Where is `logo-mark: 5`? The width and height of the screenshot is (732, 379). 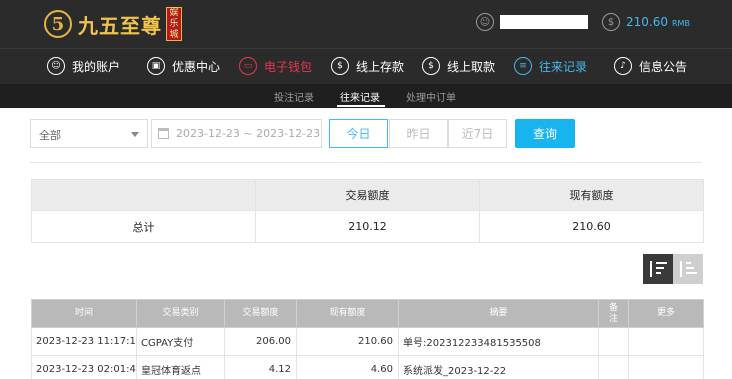 logo-mark: 5 is located at coordinates (58, 24).